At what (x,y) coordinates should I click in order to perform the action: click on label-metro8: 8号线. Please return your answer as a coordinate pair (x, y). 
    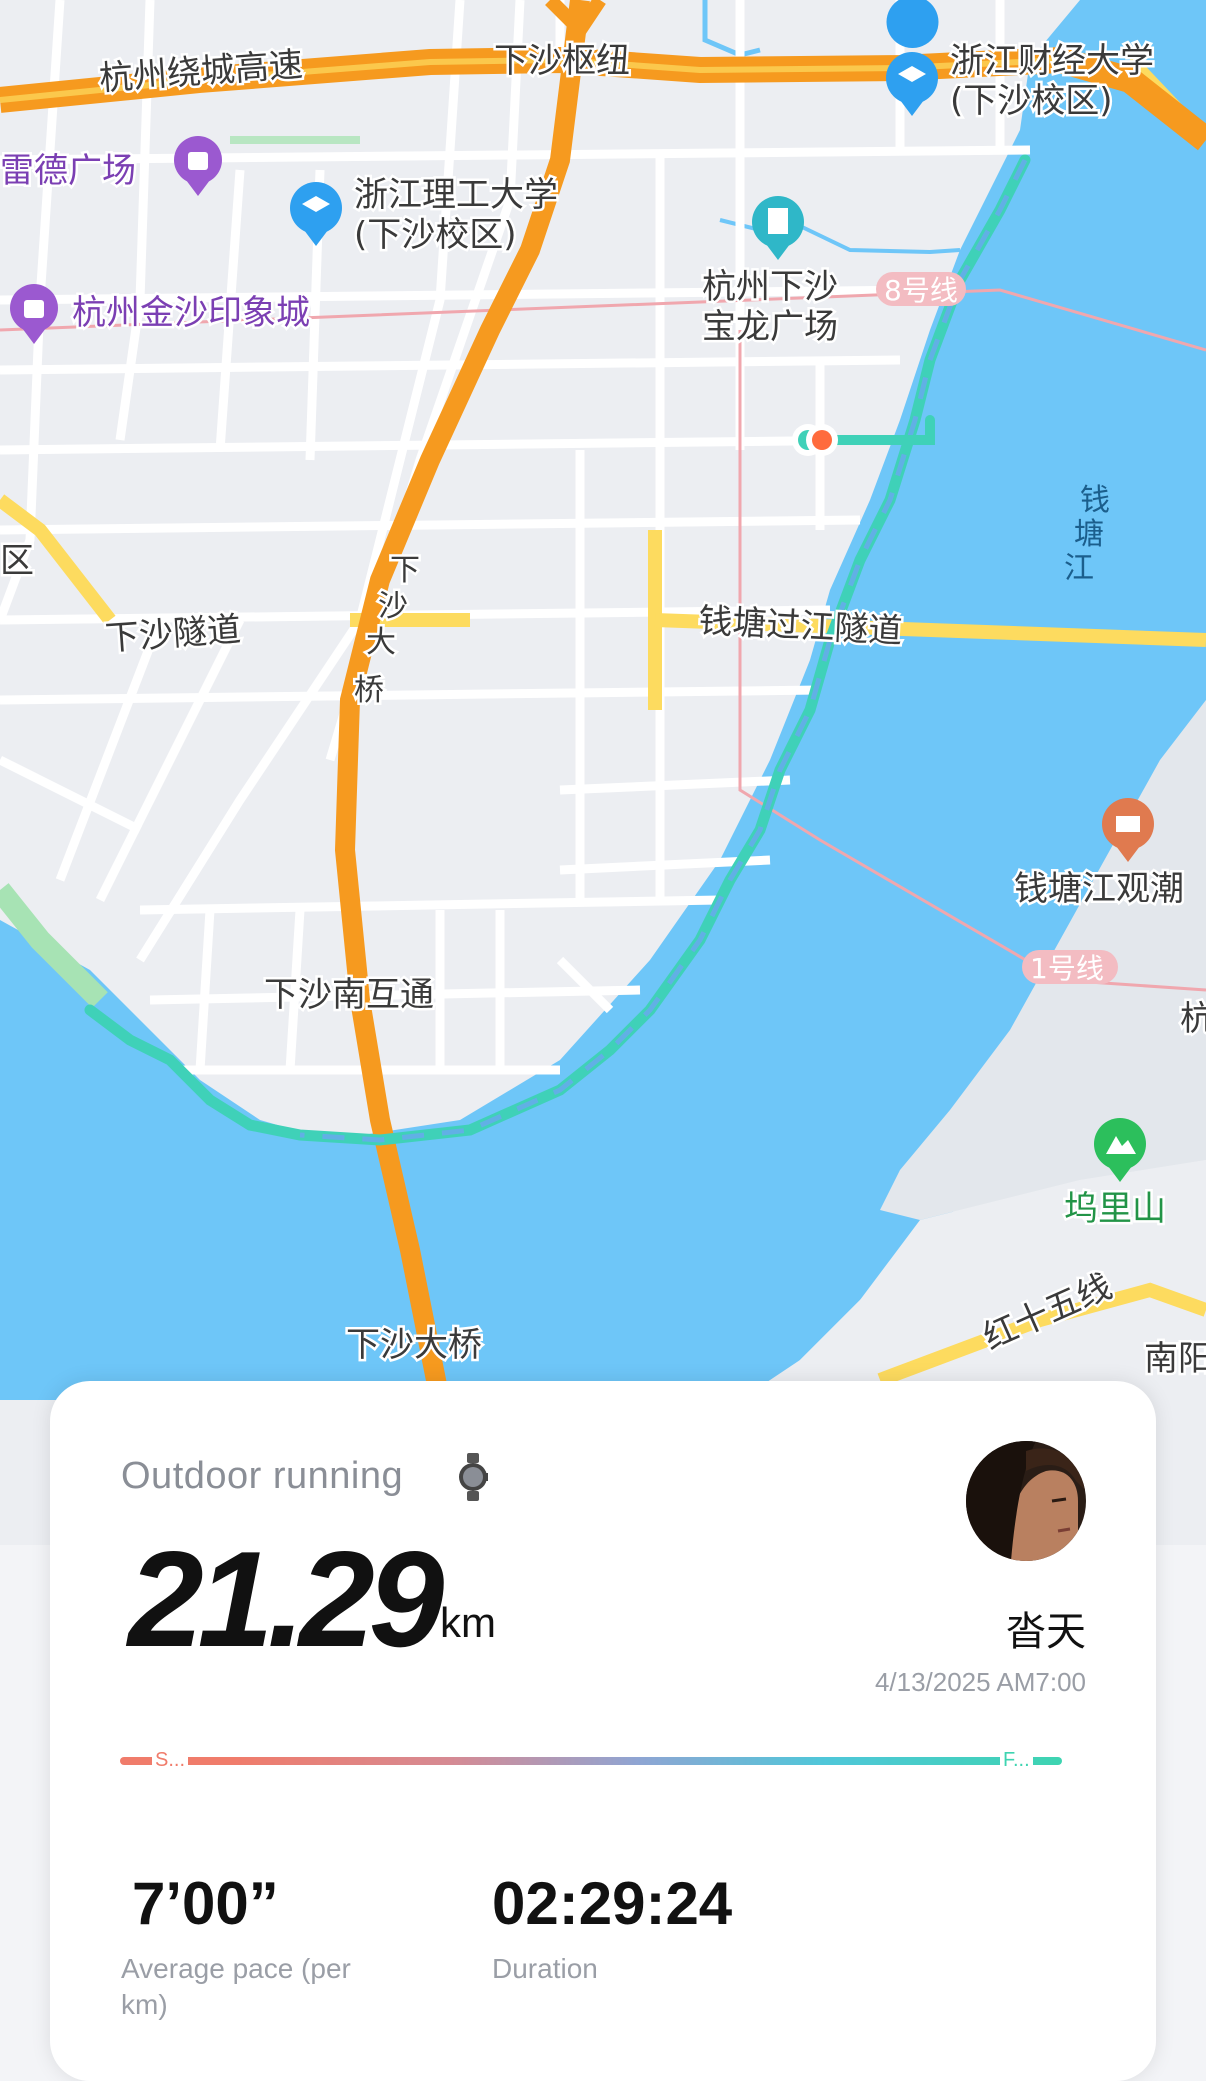
    Looking at the image, I should click on (921, 290).